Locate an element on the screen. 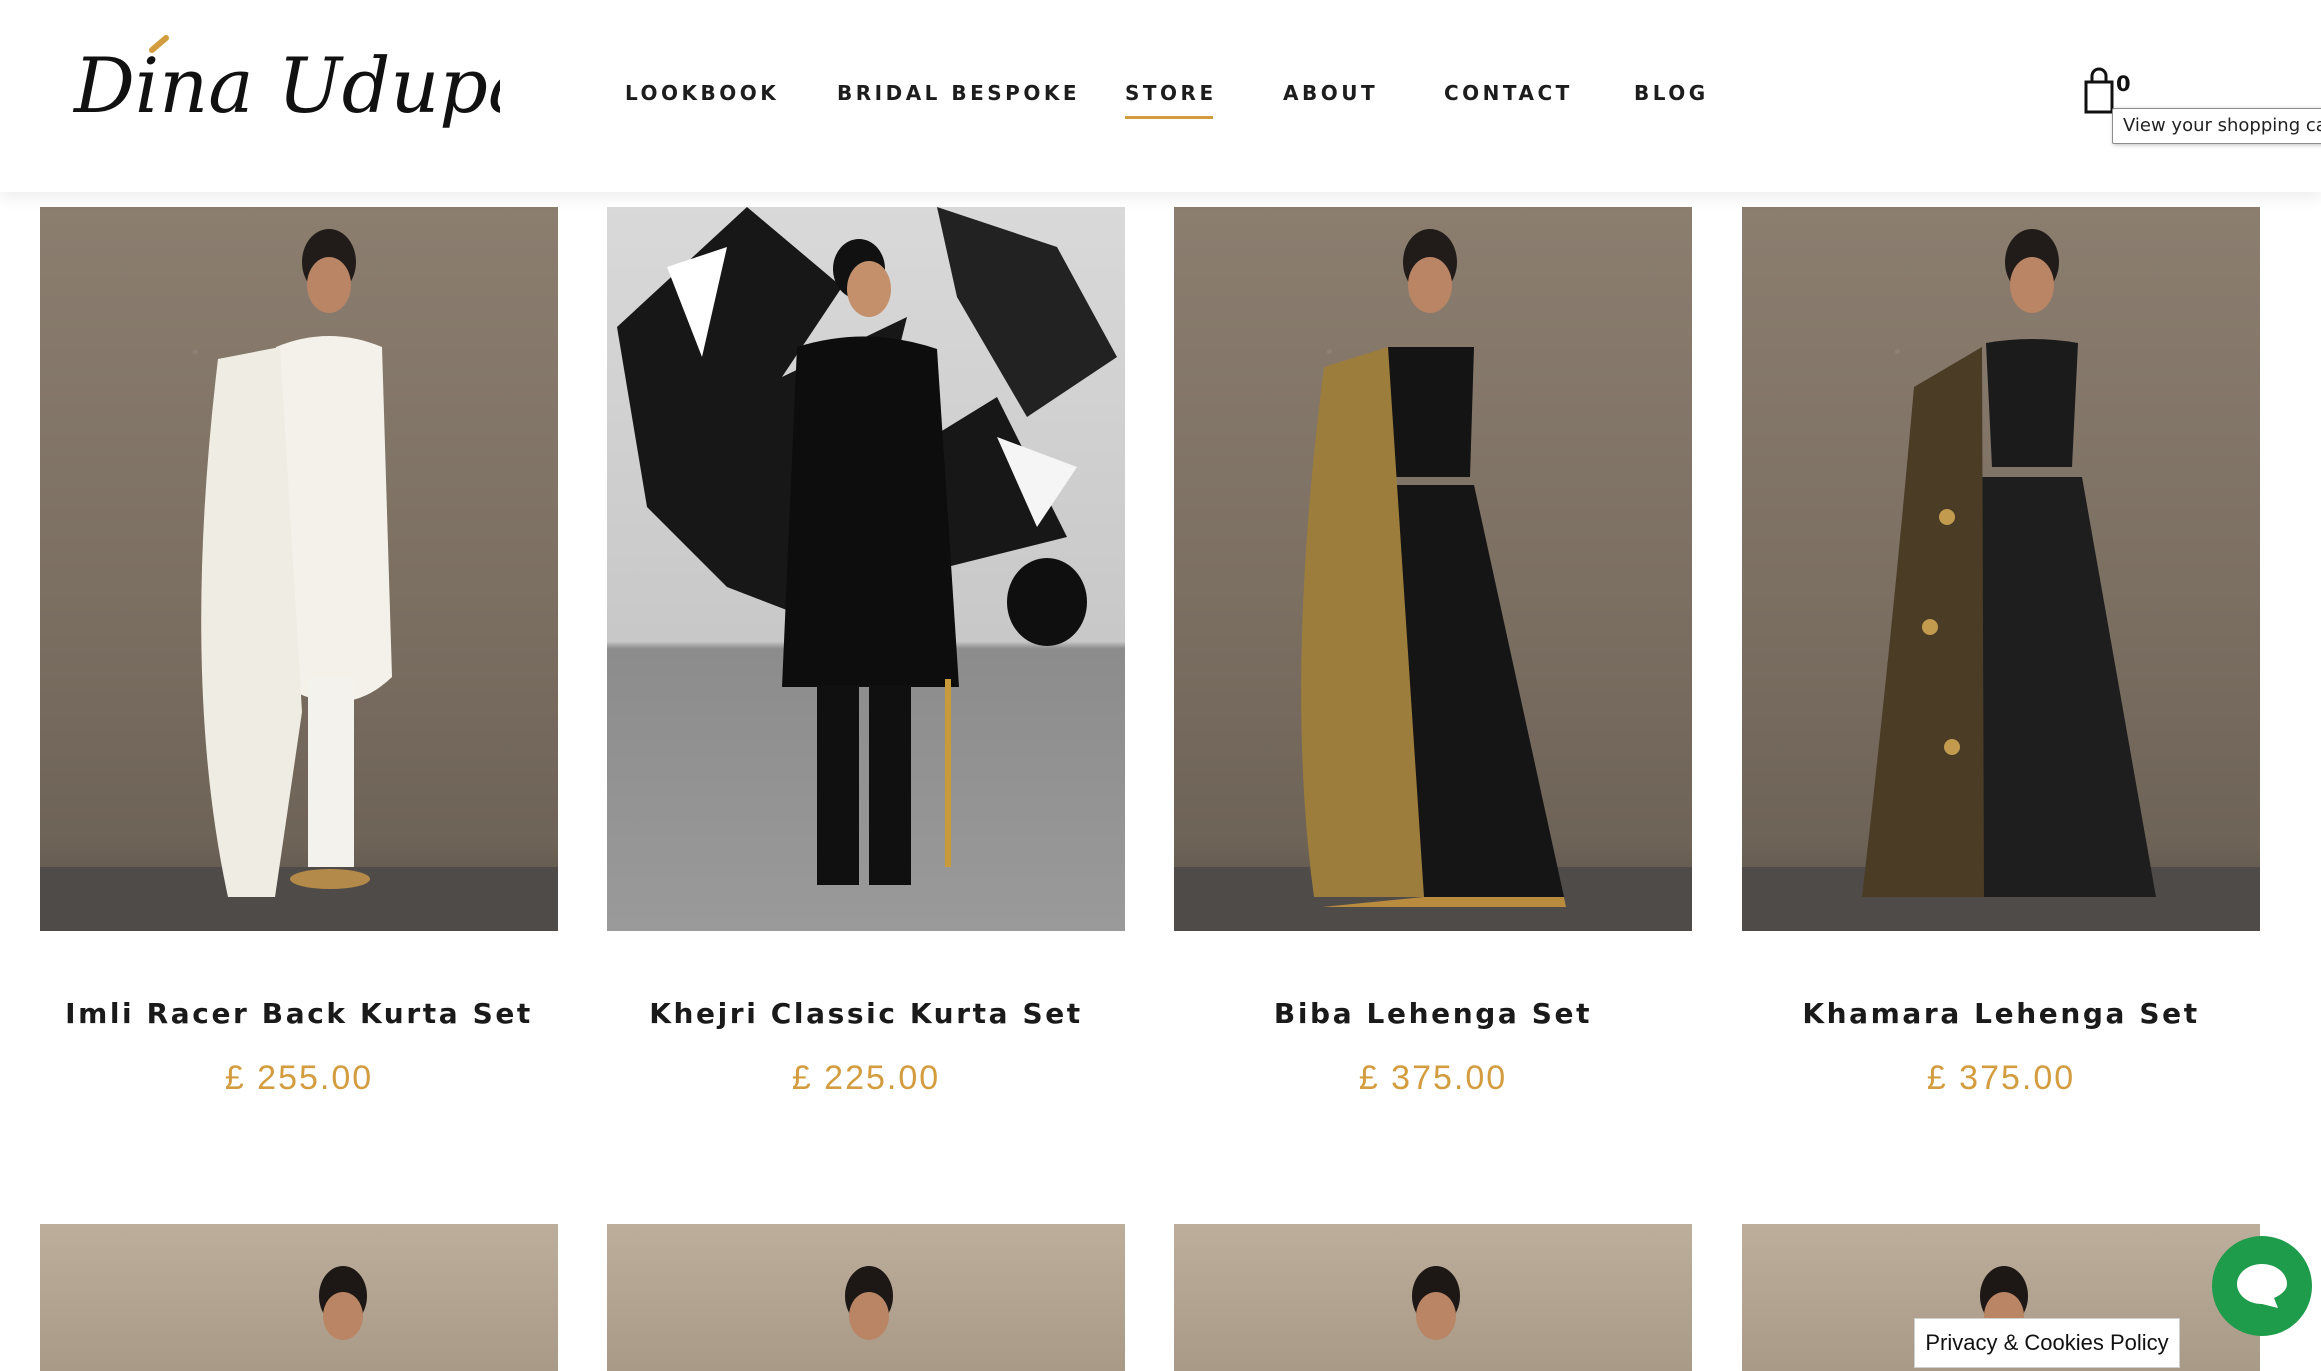  nav-item-lookbook: LOOKBOOK is located at coordinates (702, 100).